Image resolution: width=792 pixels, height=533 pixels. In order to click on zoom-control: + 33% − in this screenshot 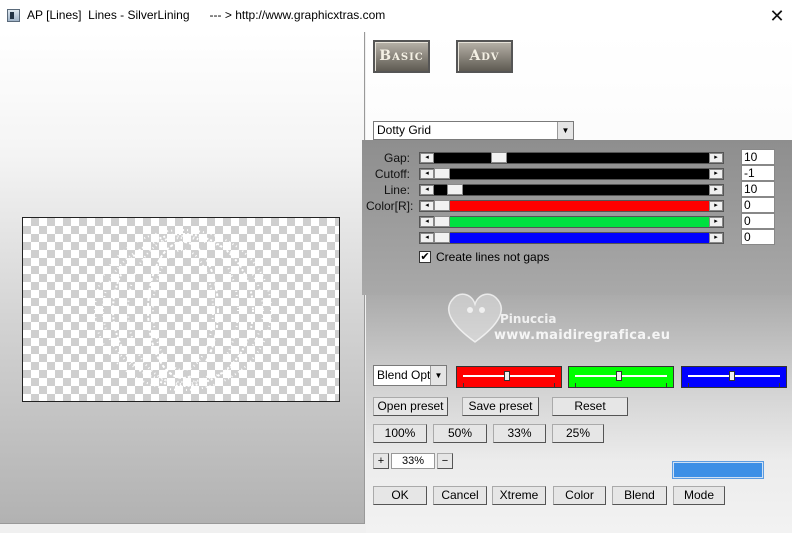, I will do `click(413, 461)`.